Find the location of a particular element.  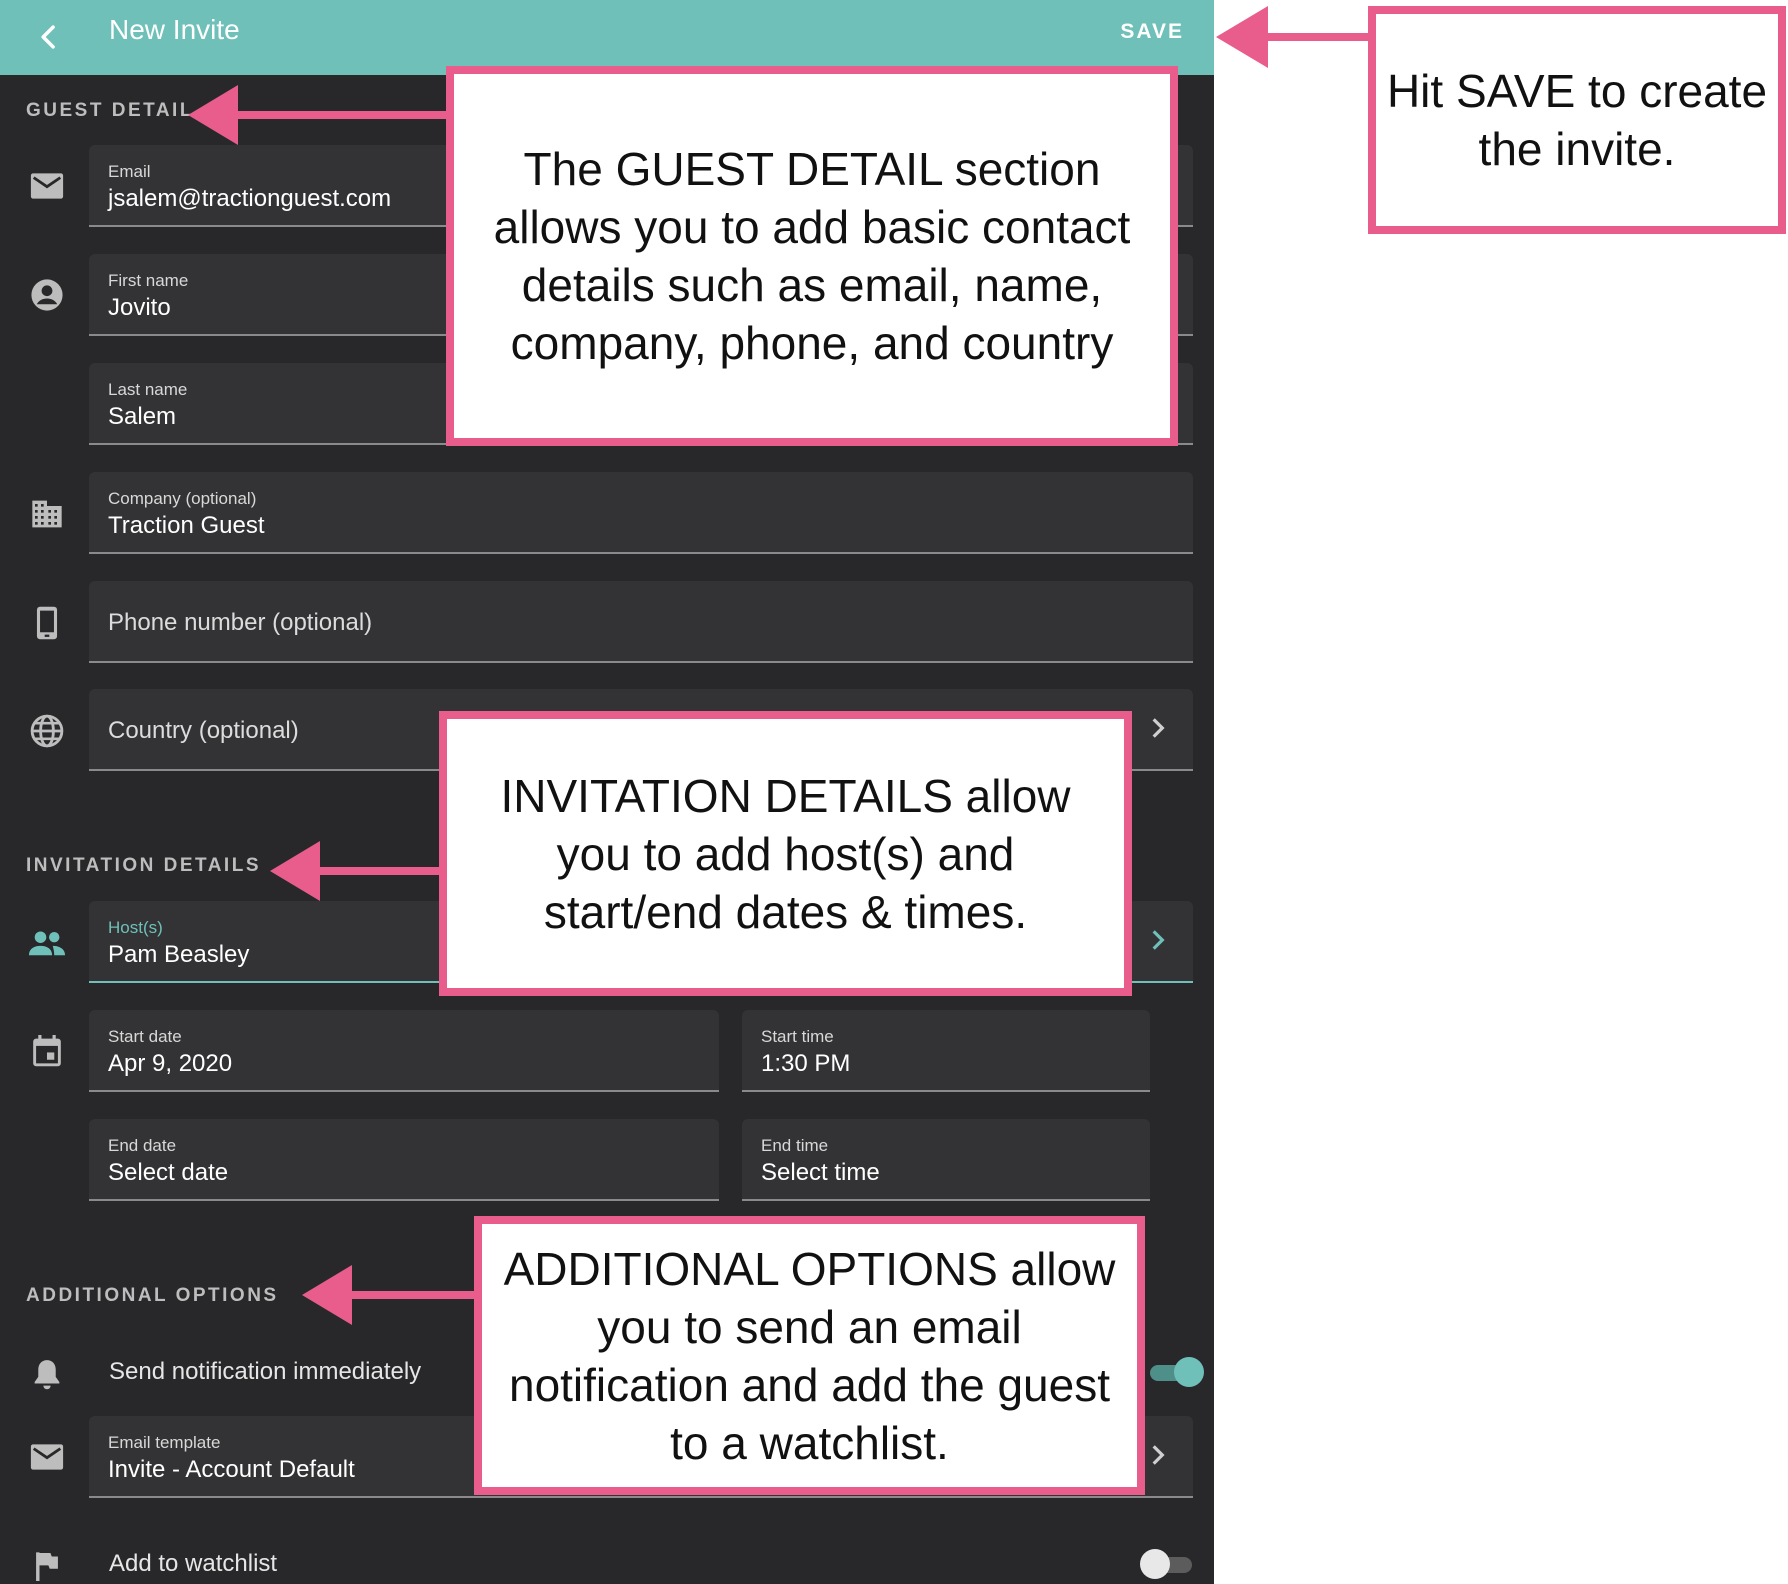

watchlist-label: Add to watchlist is located at coordinates (193, 1563).